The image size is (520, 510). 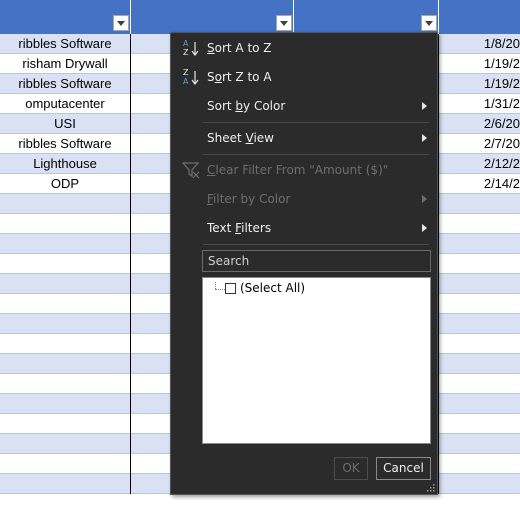 What do you see at coordinates (65, 17) in the screenshot?
I see `header-cell-vendor` at bounding box center [65, 17].